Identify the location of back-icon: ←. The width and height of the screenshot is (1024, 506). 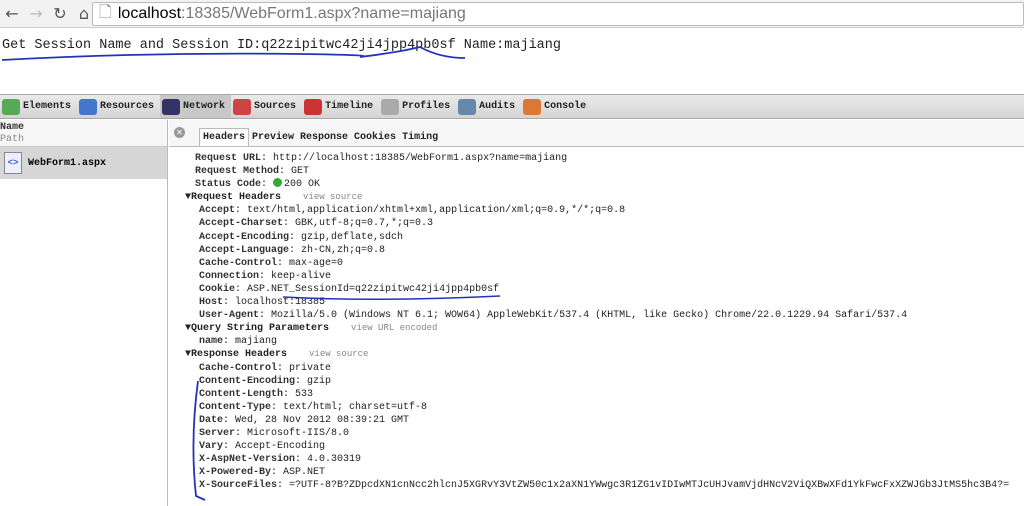
(12, 13).